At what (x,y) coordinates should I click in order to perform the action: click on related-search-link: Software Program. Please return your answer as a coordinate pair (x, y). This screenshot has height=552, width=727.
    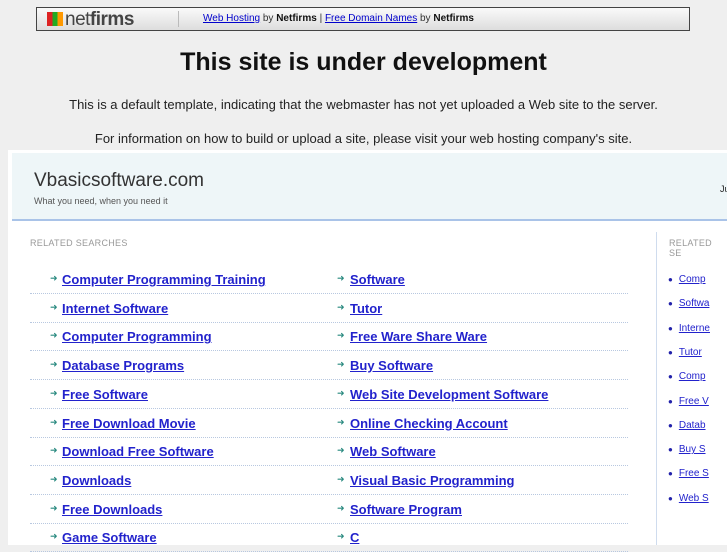
    Looking at the image, I should click on (406, 509).